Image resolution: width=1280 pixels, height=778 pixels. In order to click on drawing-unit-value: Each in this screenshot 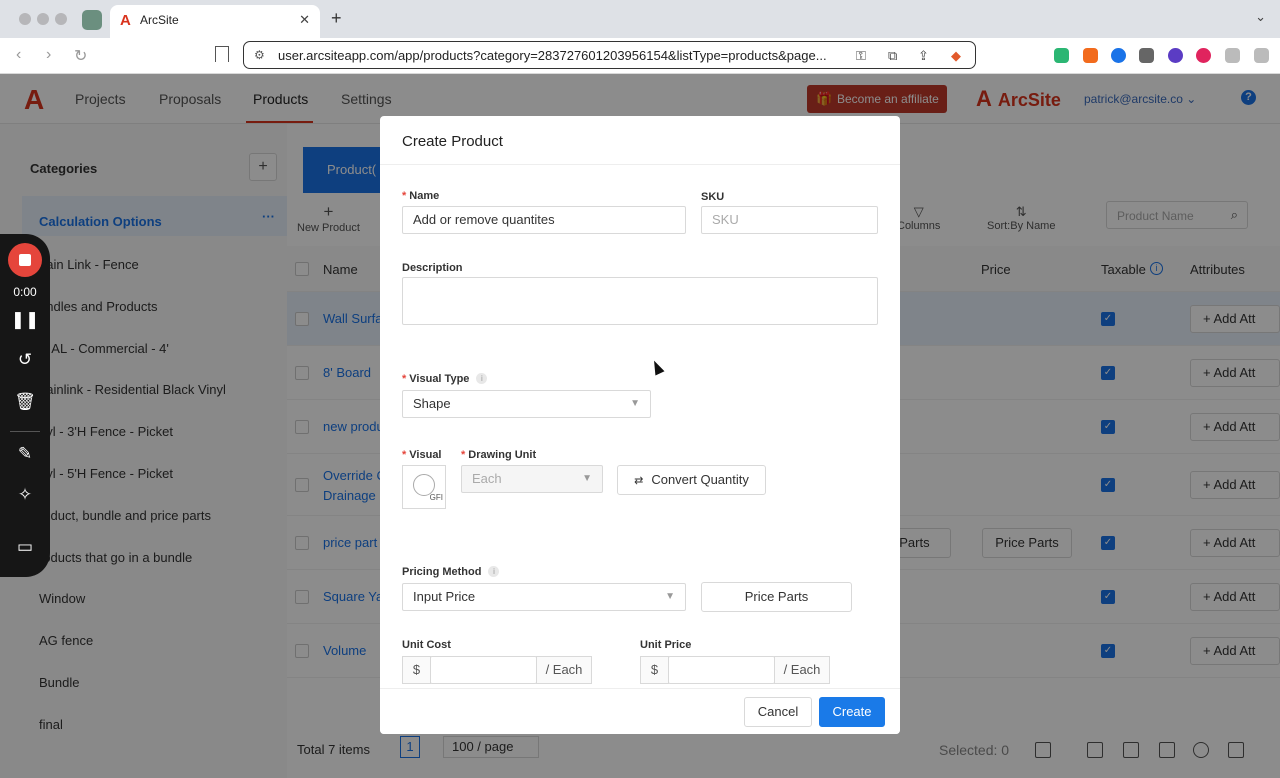, I will do `click(487, 478)`.